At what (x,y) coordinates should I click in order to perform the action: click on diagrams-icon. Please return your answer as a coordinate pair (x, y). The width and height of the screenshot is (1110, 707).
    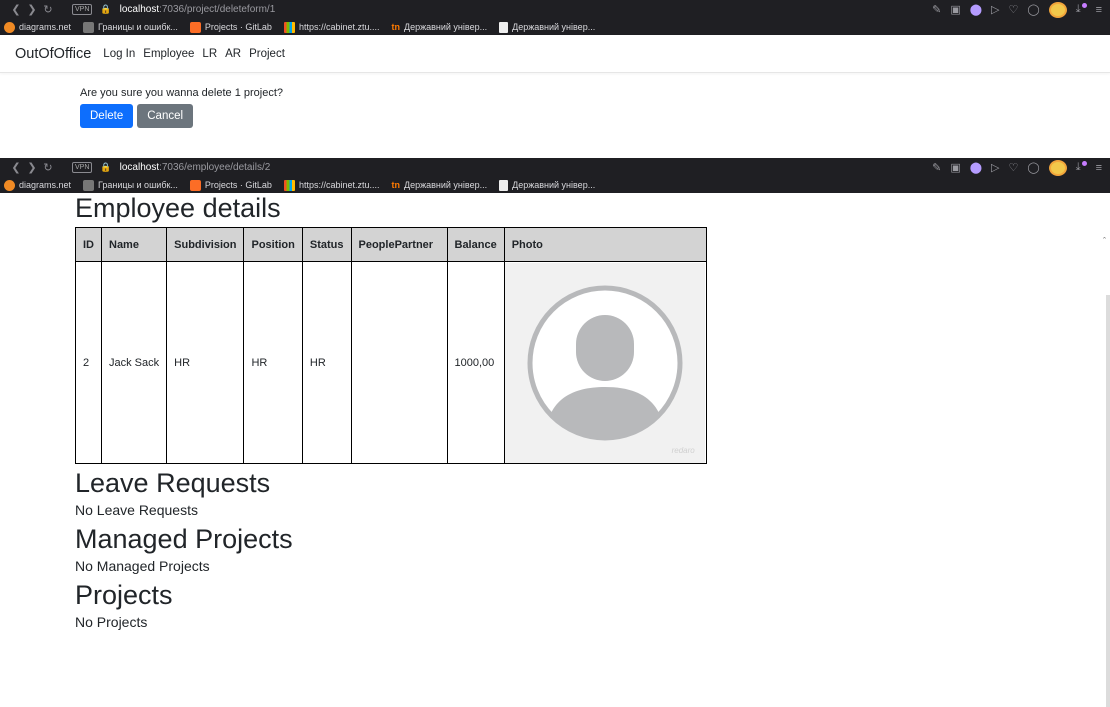
    Looking at the image, I should click on (9, 27).